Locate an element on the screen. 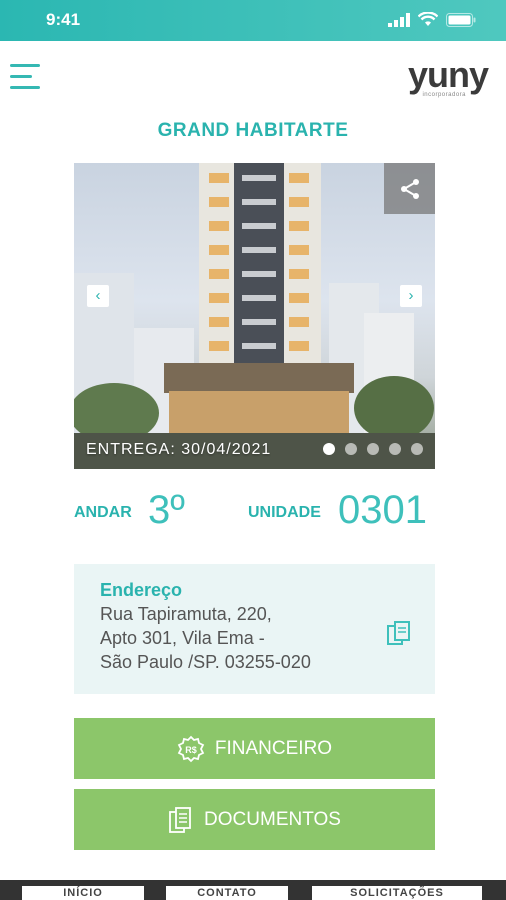  tab-inicio: INÍCIO is located at coordinates (83, 893).